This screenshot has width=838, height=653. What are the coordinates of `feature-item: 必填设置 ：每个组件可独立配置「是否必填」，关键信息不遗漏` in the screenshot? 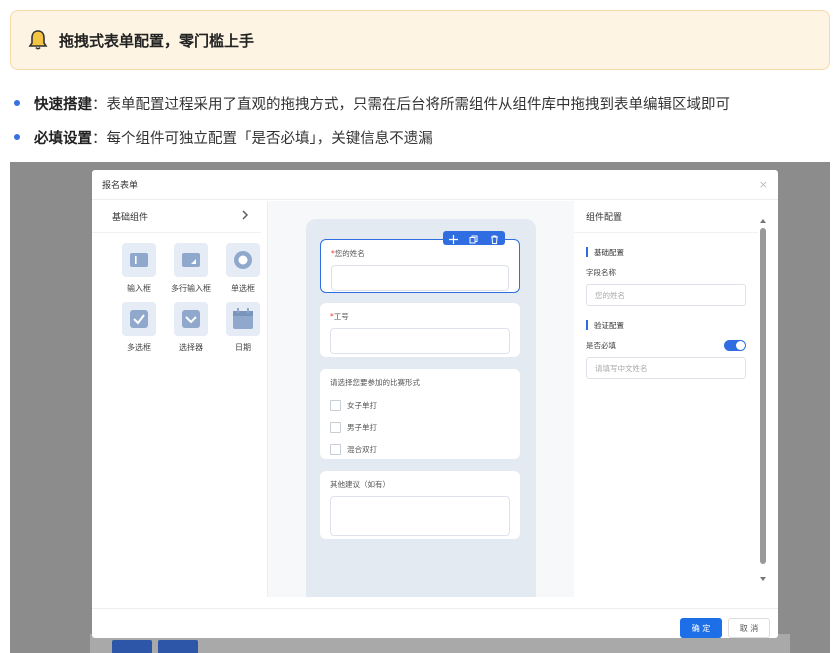 It's located at (424, 137).